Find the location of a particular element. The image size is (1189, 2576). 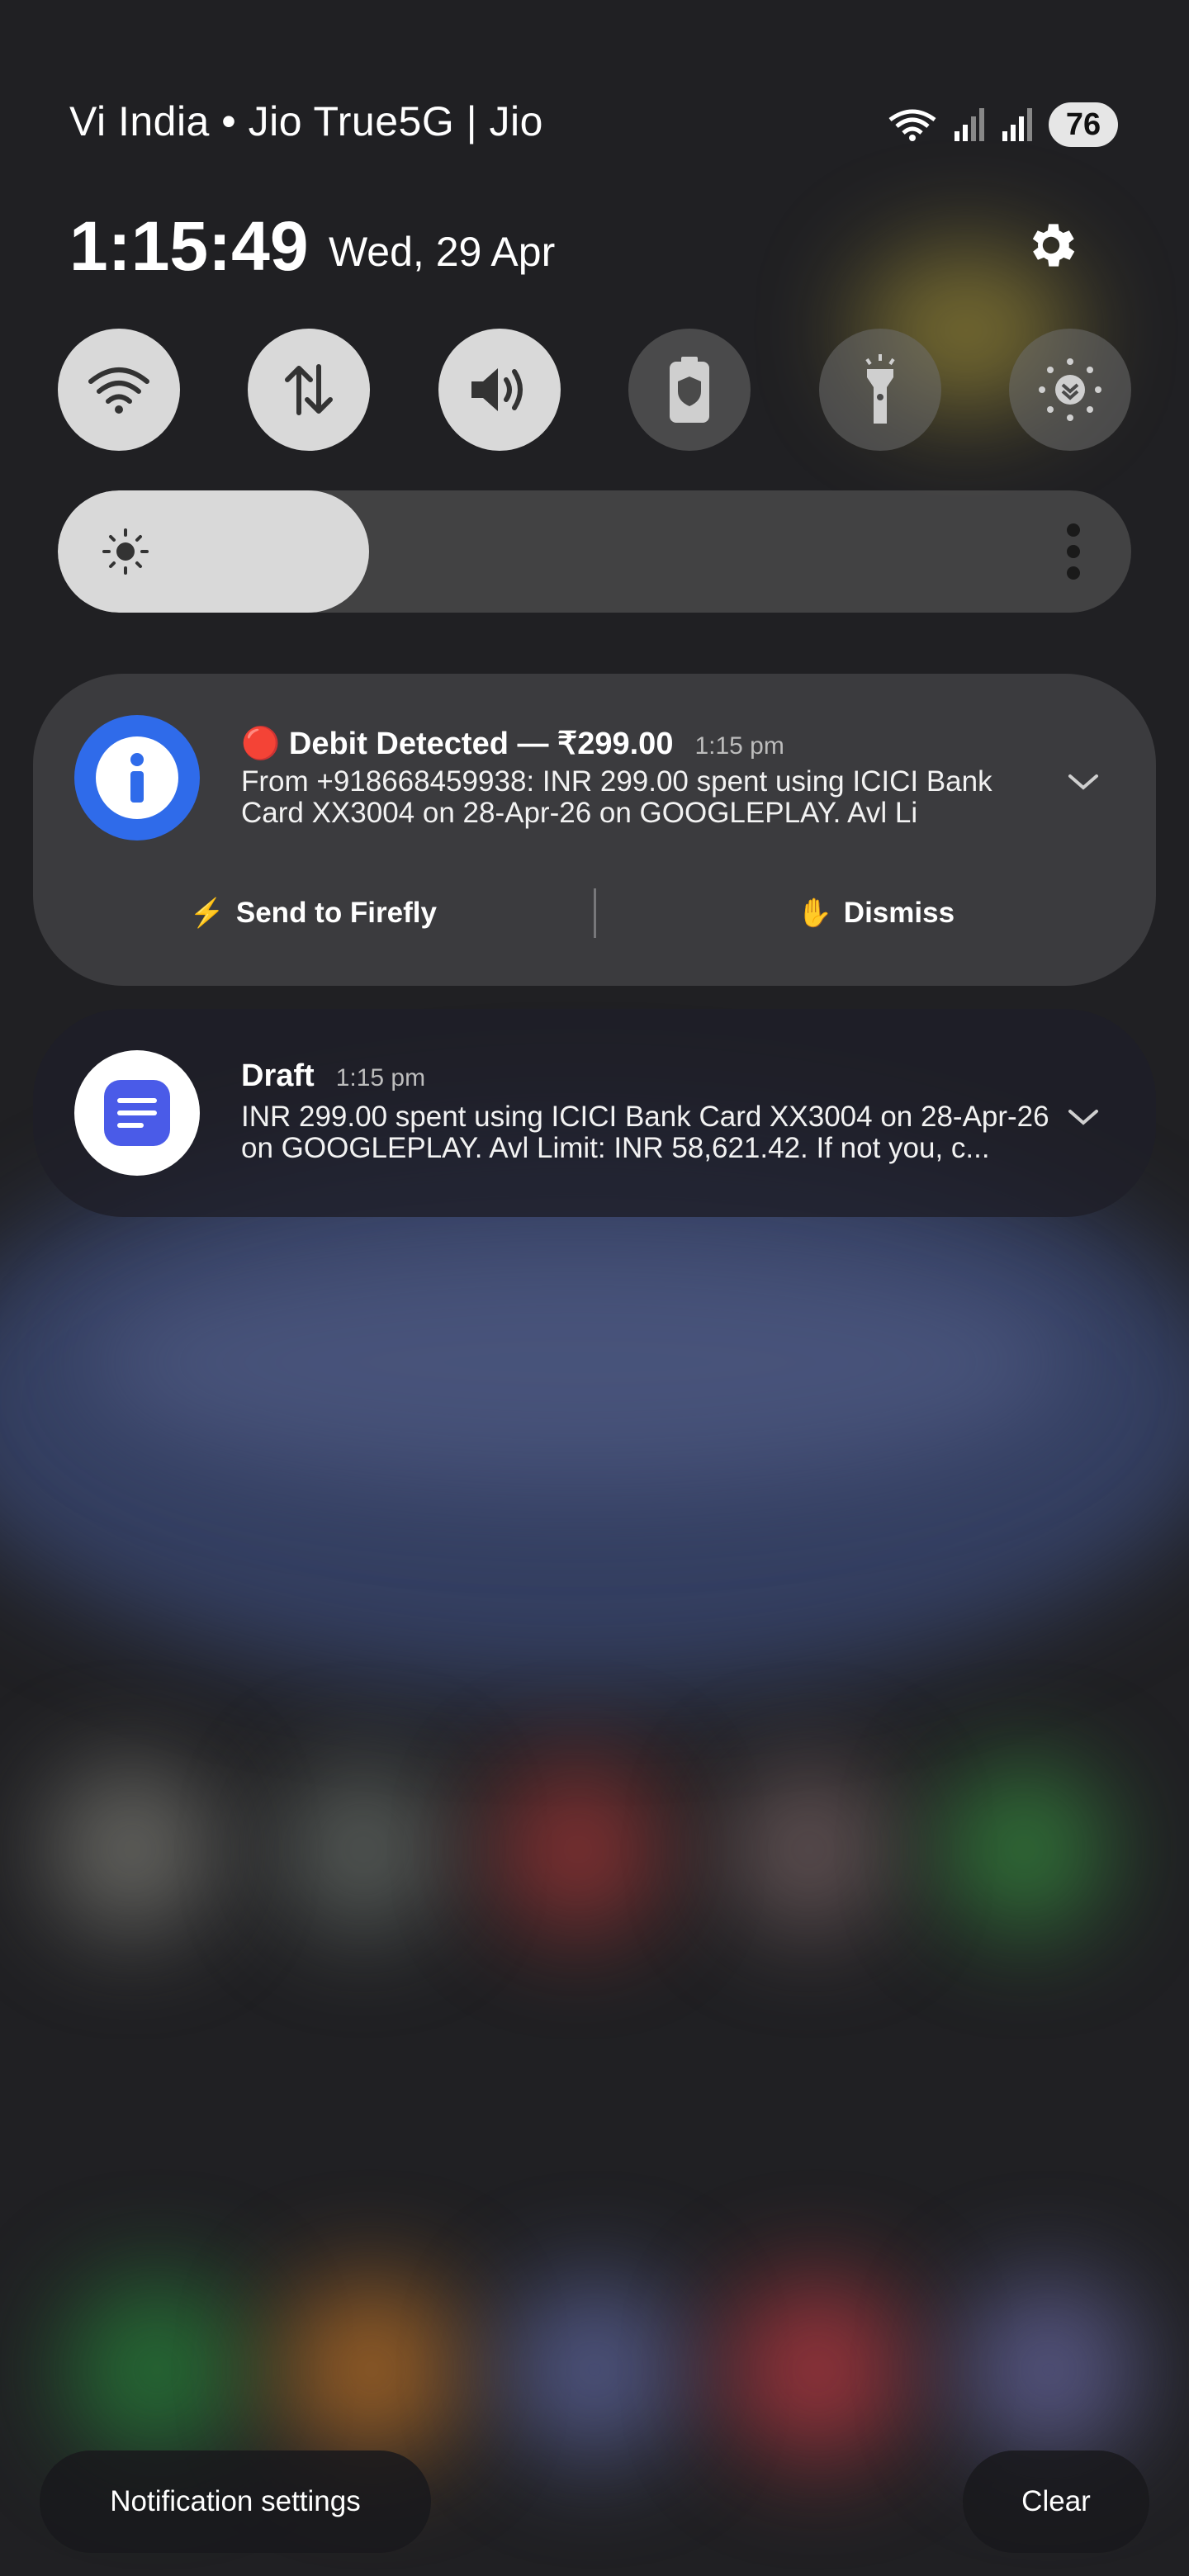

wifi-toggle is located at coordinates (119, 390).